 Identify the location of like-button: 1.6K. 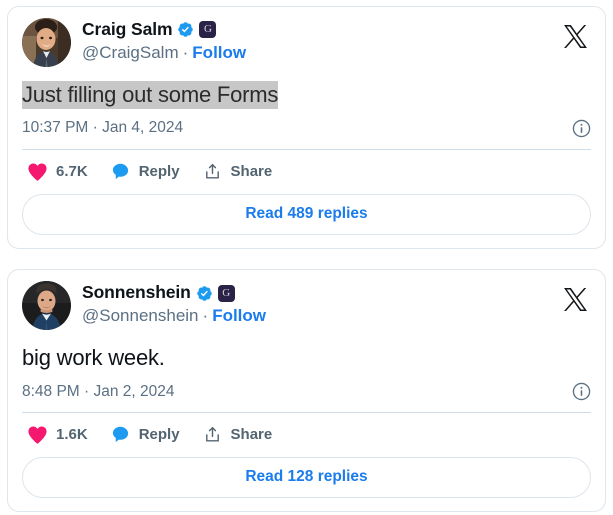
(57, 434).